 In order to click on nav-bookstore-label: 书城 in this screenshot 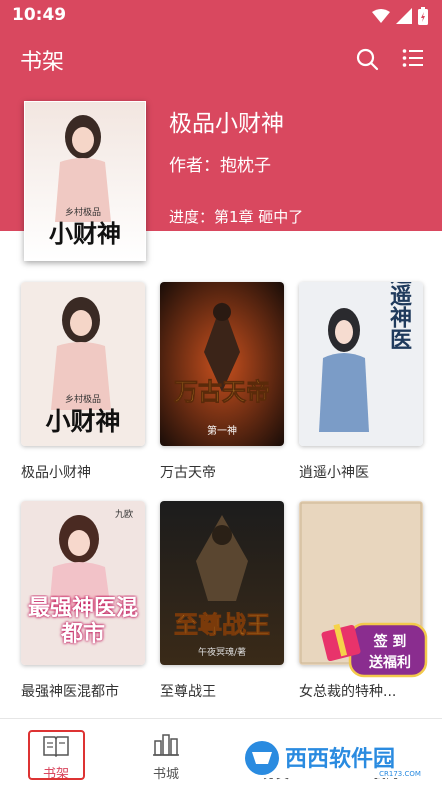, I will do `click(165, 774)`.